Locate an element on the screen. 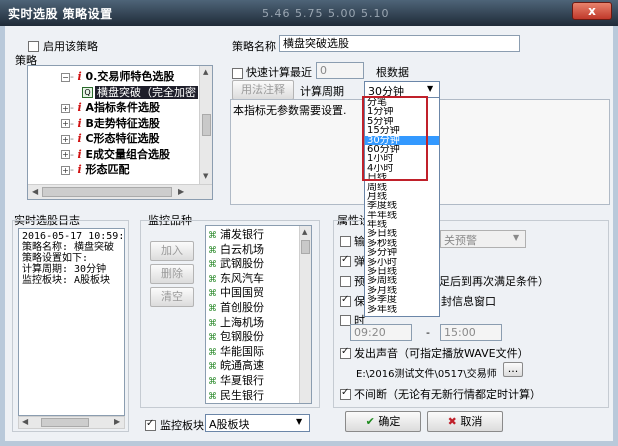  stock-list-item: ⌘ 东风汽车 is located at coordinates (236, 279).